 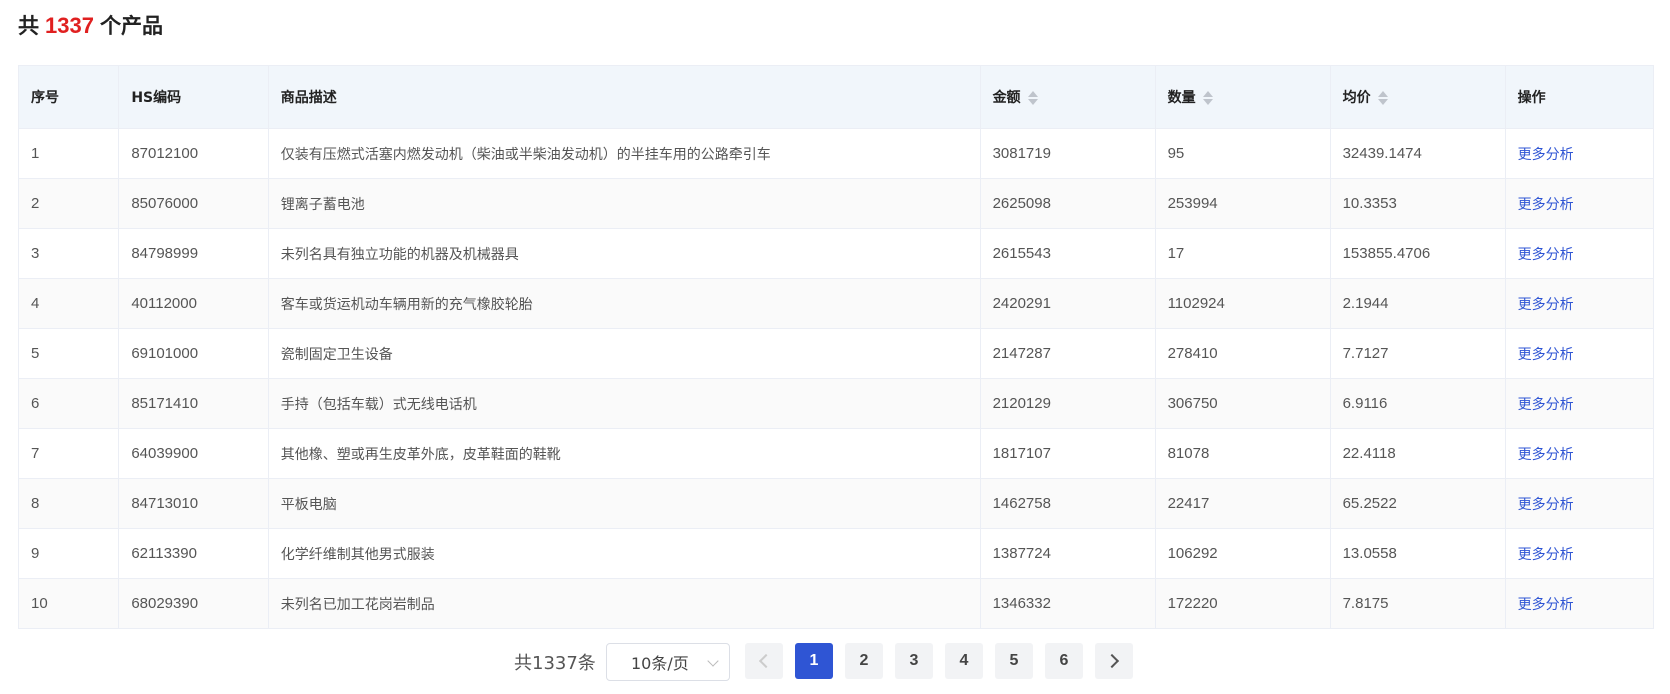 What do you see at coordinates (1417, 403) in the screenshot?
I see `cell-avg-price: 6.9116` at bounding box center [1417, 403].